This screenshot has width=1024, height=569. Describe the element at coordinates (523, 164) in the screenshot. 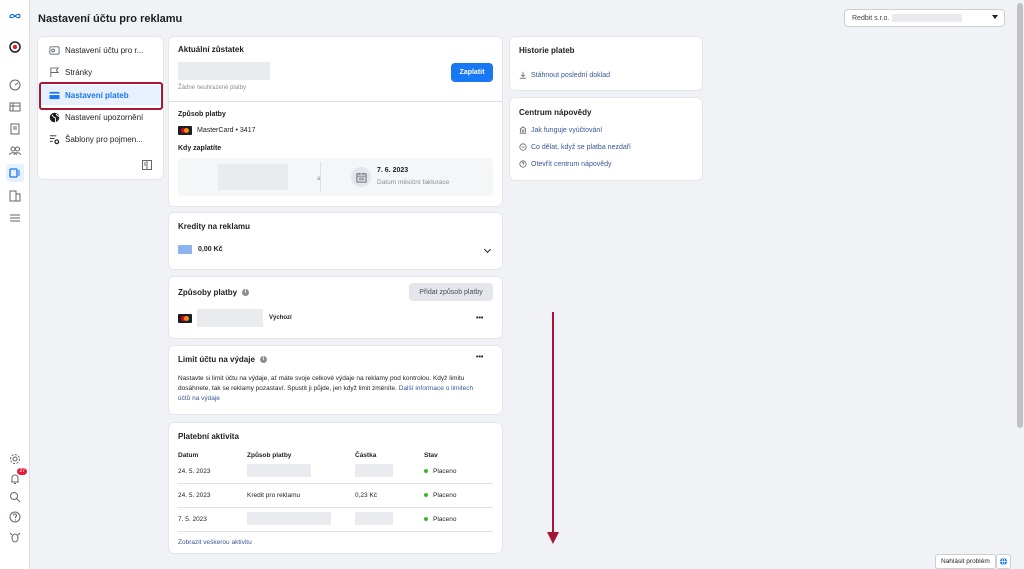

I see `question-icon` at that location.